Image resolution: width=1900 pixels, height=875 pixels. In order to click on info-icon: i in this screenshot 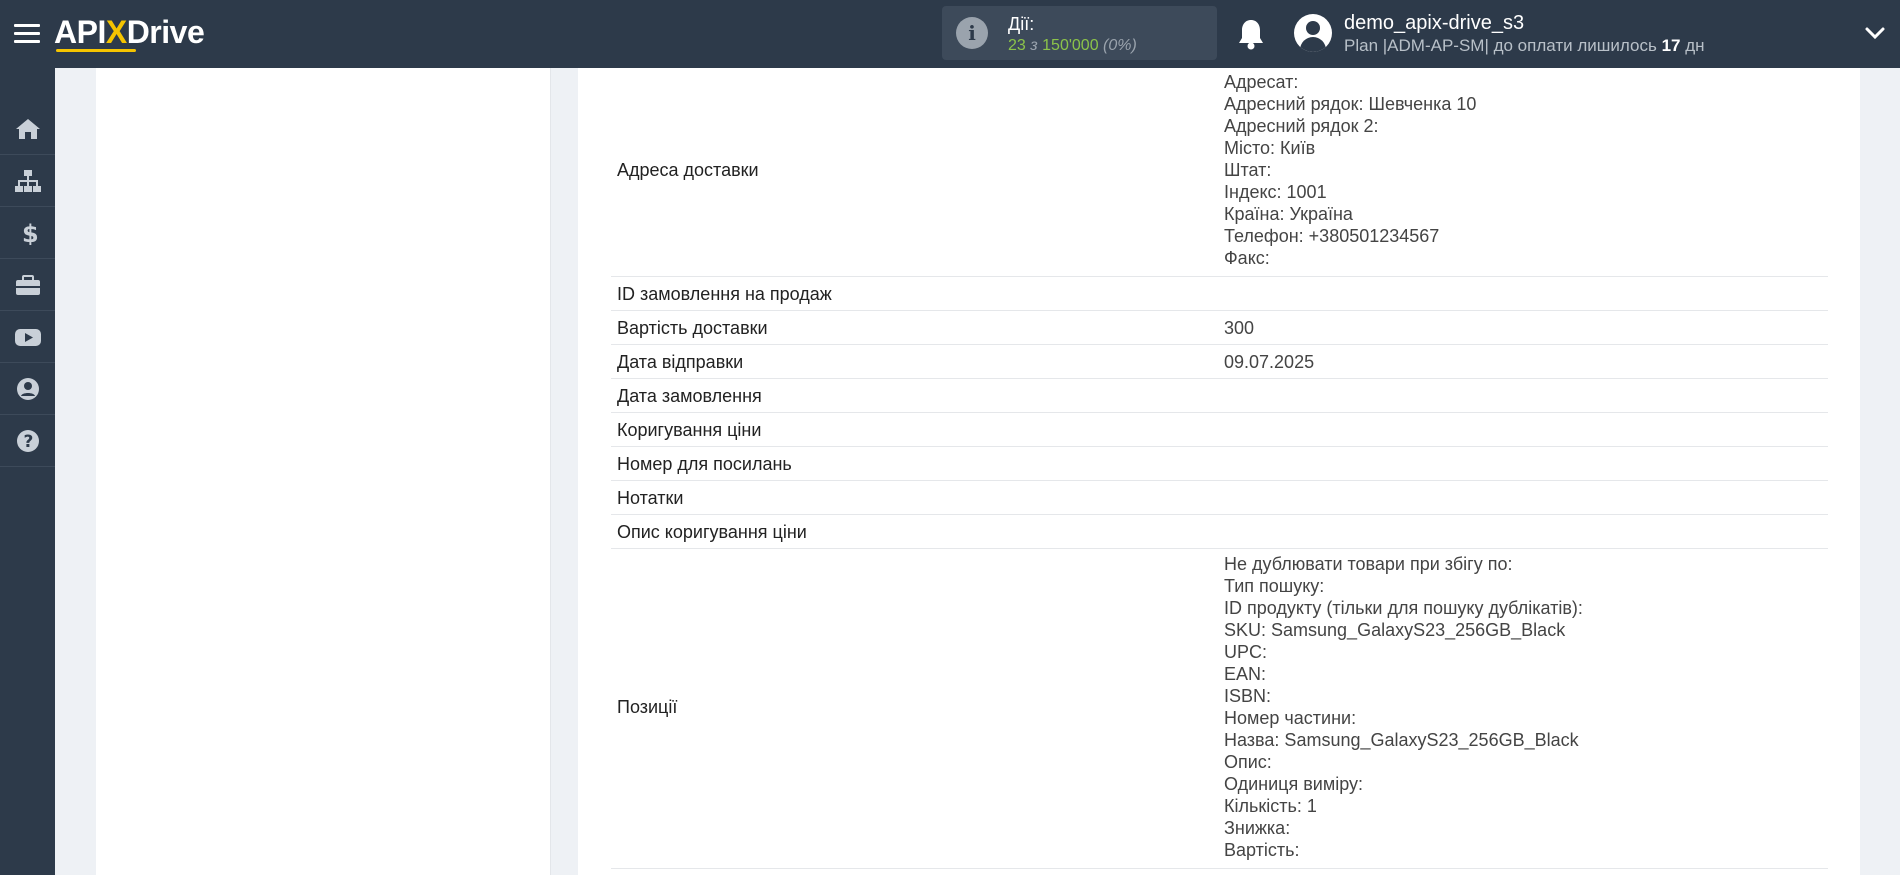, I will do `click(972, 33)`.